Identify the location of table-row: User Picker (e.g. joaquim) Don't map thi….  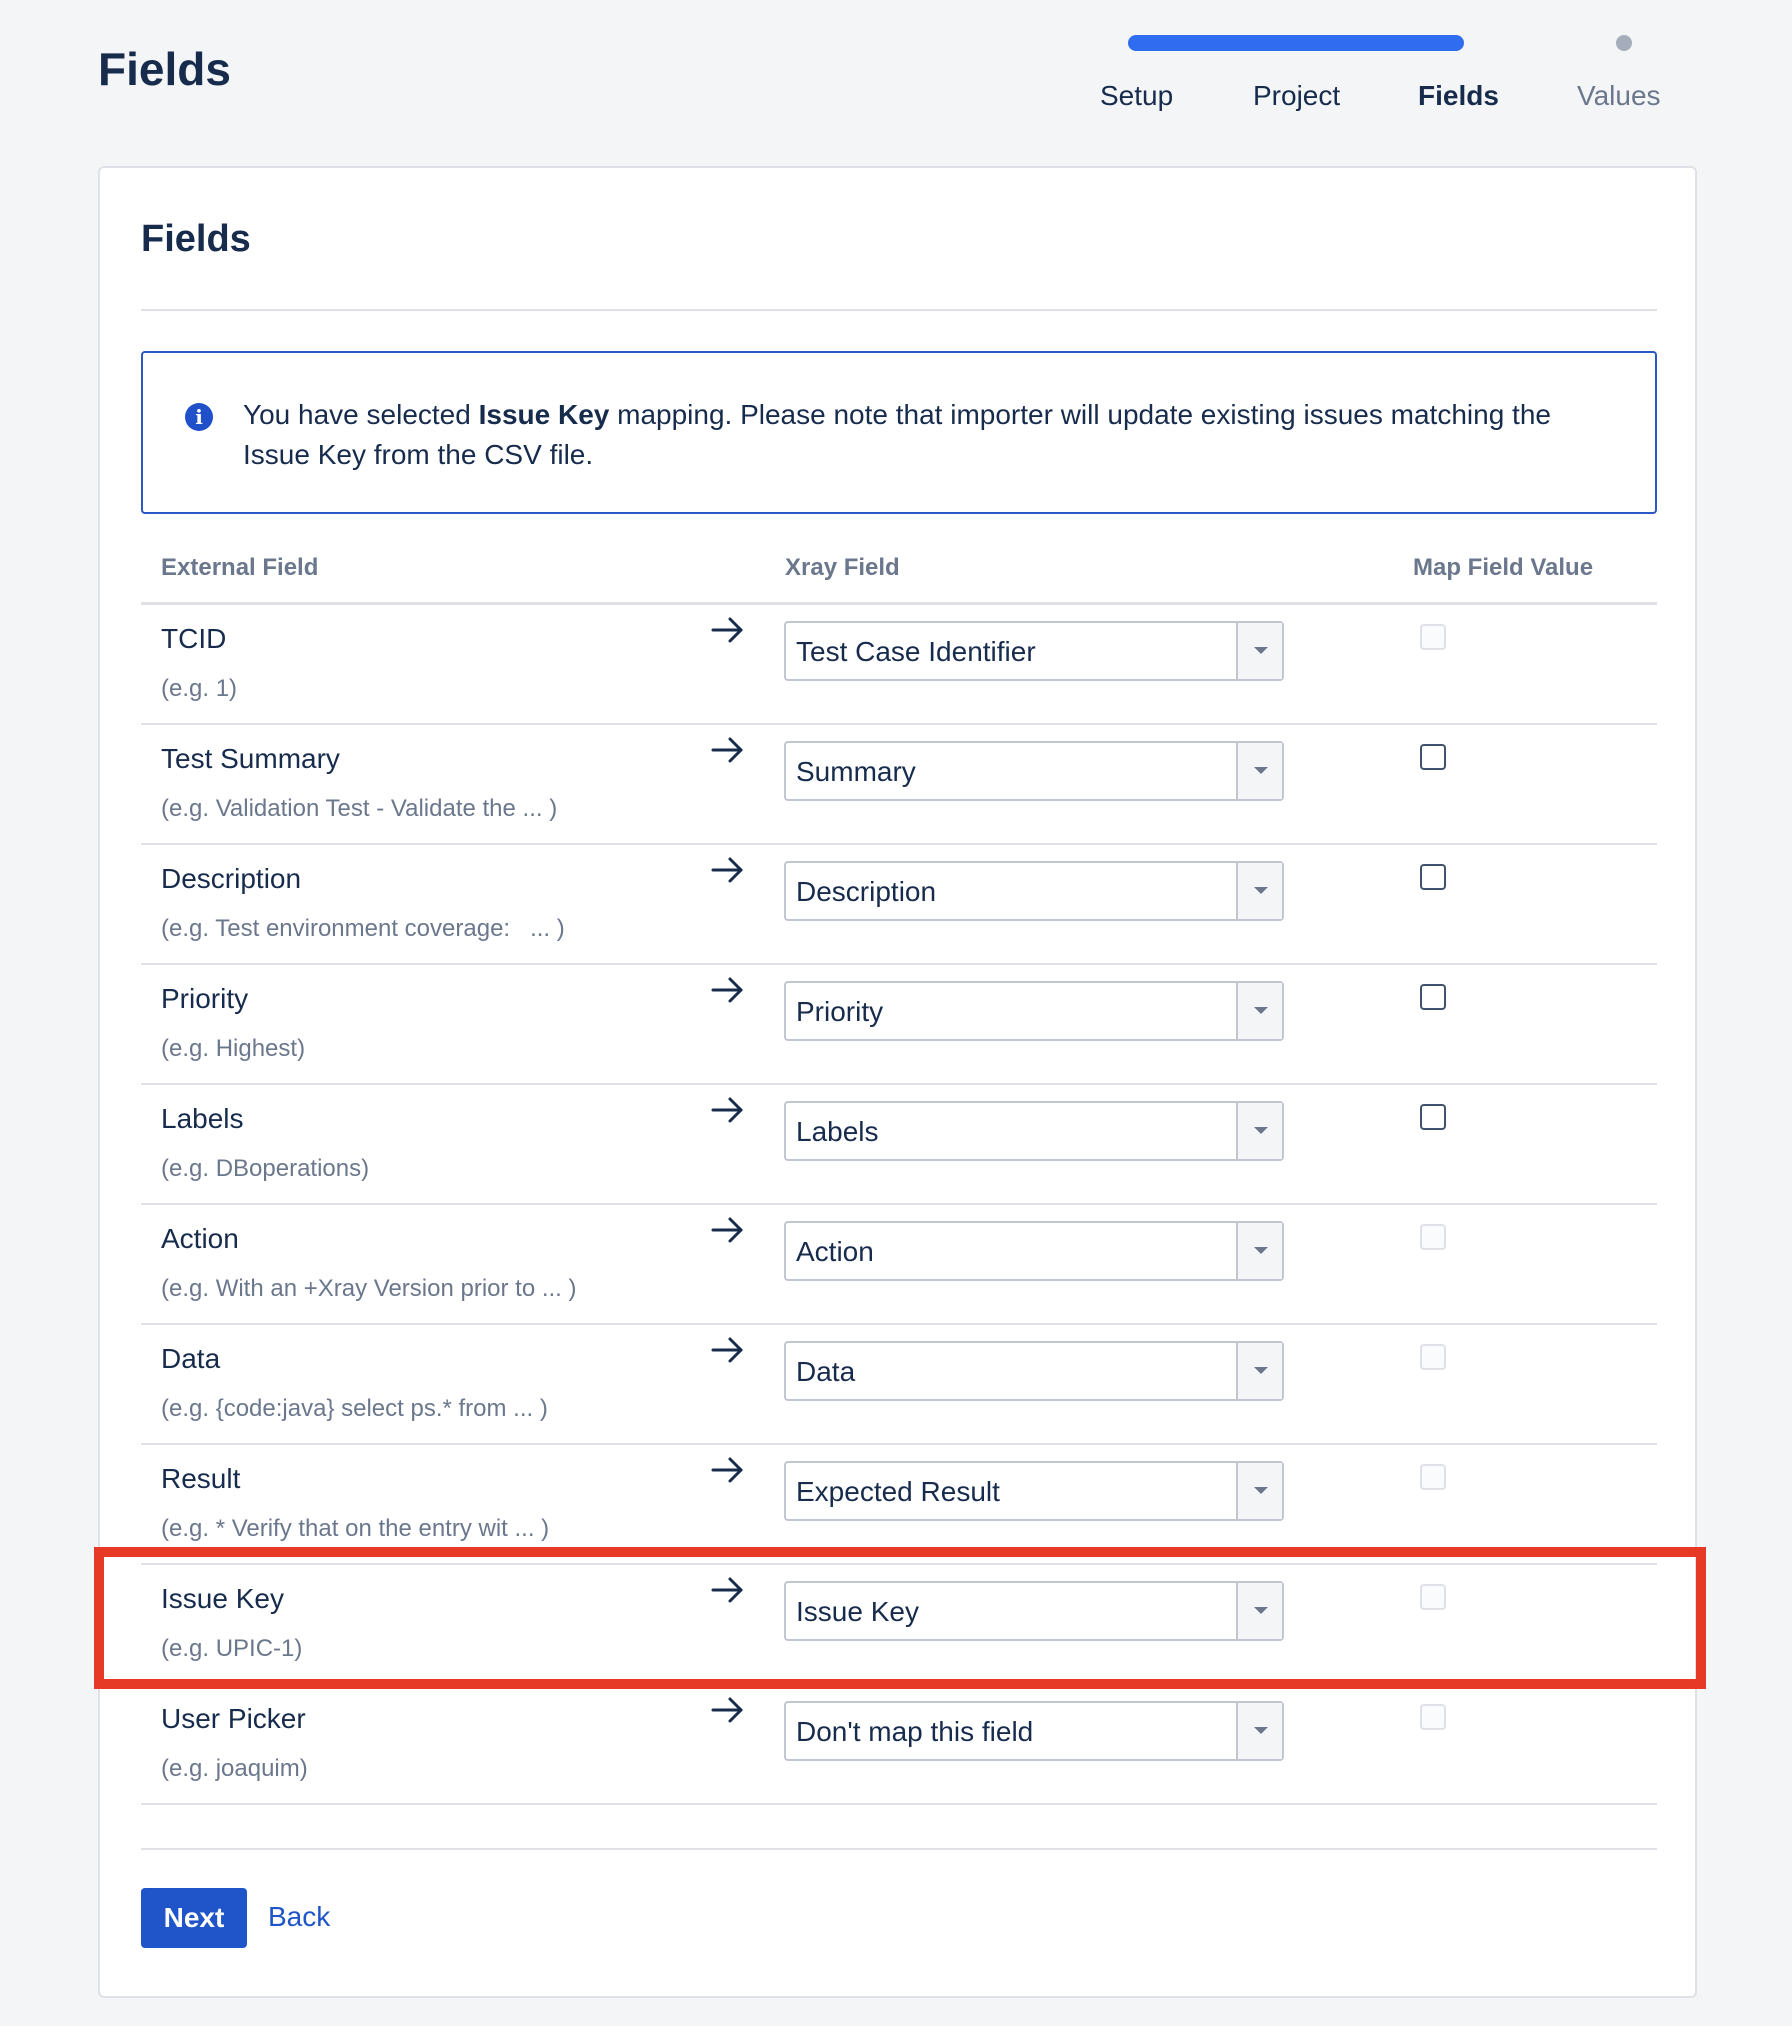
(899, 1745).